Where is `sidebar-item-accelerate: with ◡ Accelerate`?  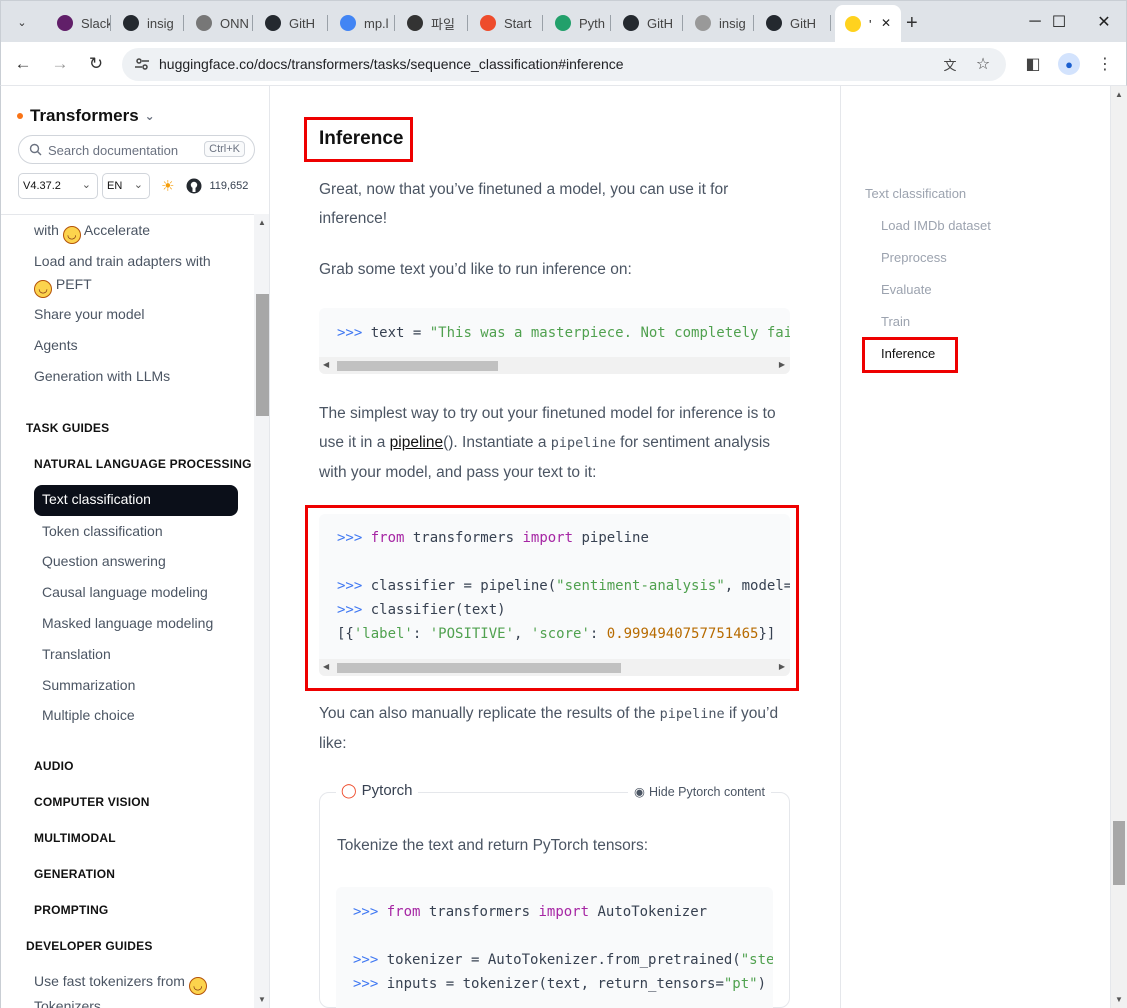
sidebar-item-accelerate: with ◡ Accelerate is located at coordinates (92, 231).